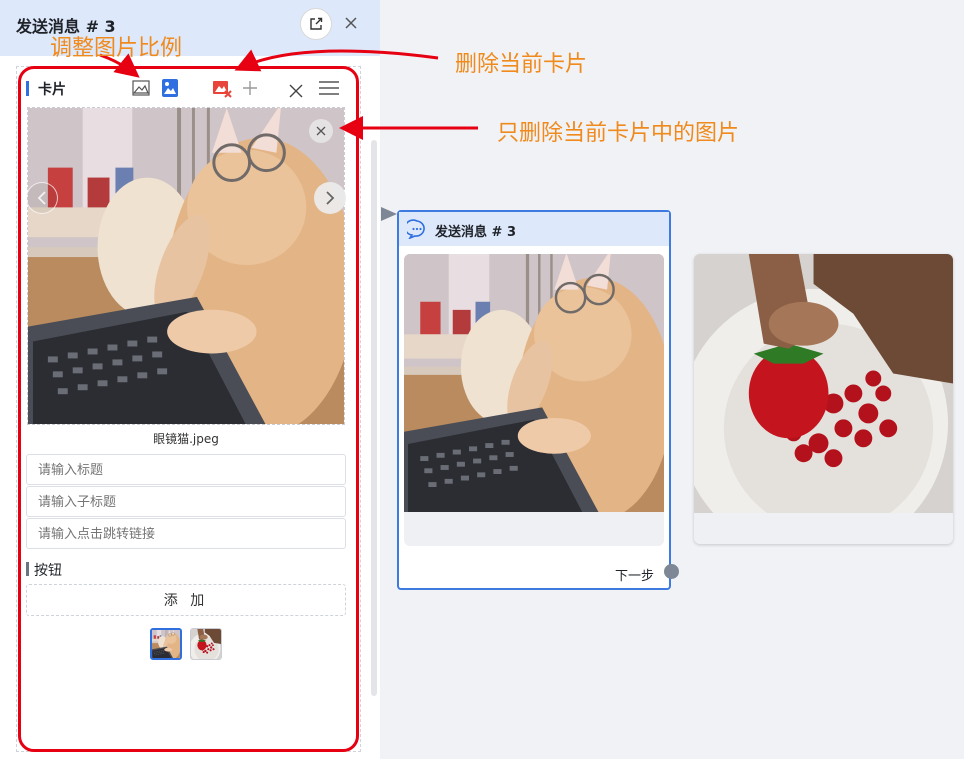  I want to click on image-ratio-square-button, so click(170, 88).